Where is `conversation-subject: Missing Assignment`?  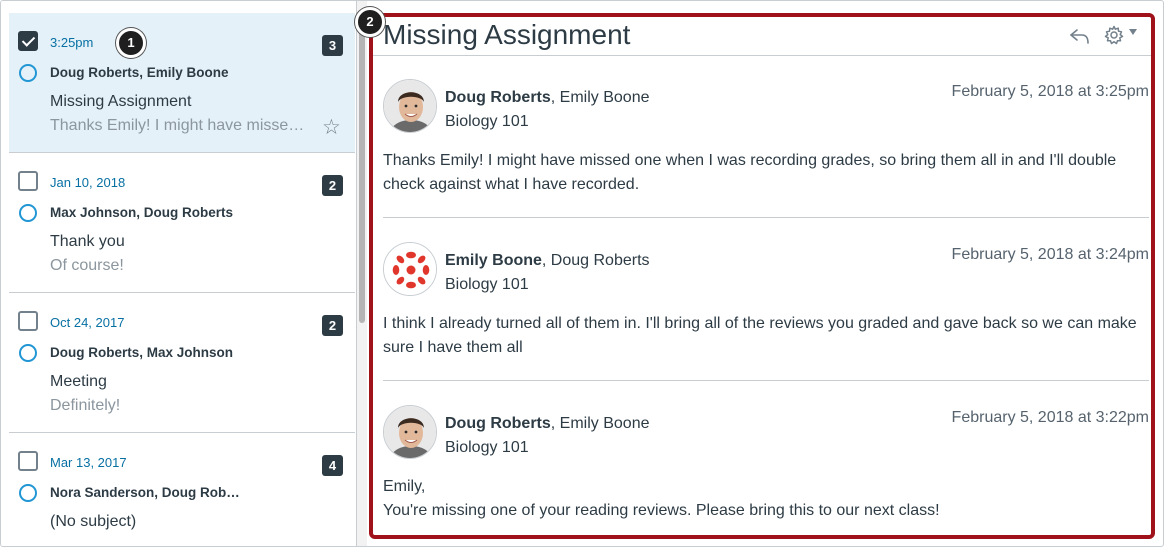
conversation-subject: Missing Assignment is located at coordinates (121, 101).